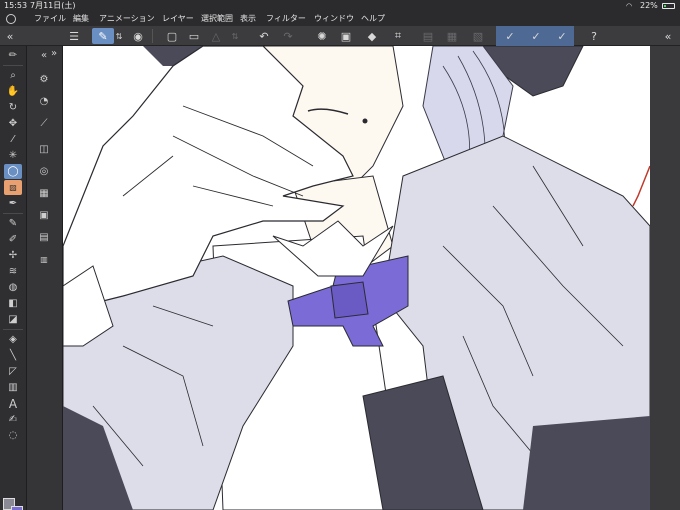 This screenshot has height=510, width=680. What do you see at coordinates (248, 19) in the screenshot?
I see `menu-view: 表示` at bounding box center [248, 19].